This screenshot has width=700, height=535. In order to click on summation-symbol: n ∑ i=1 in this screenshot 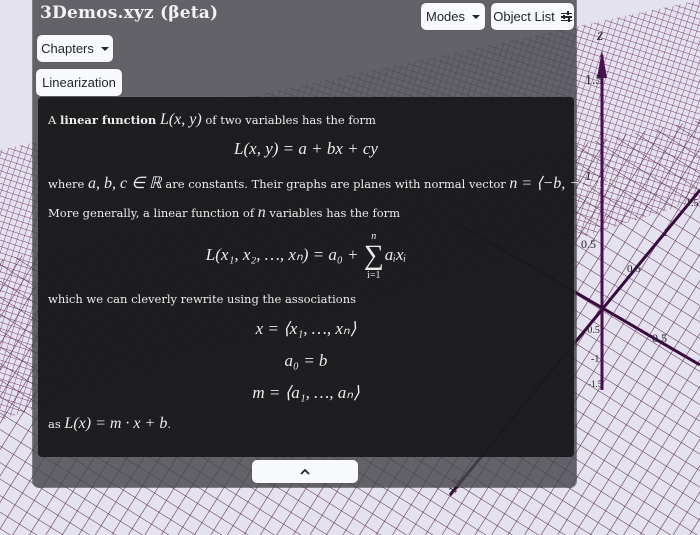, I will do `click(373, 256)`.